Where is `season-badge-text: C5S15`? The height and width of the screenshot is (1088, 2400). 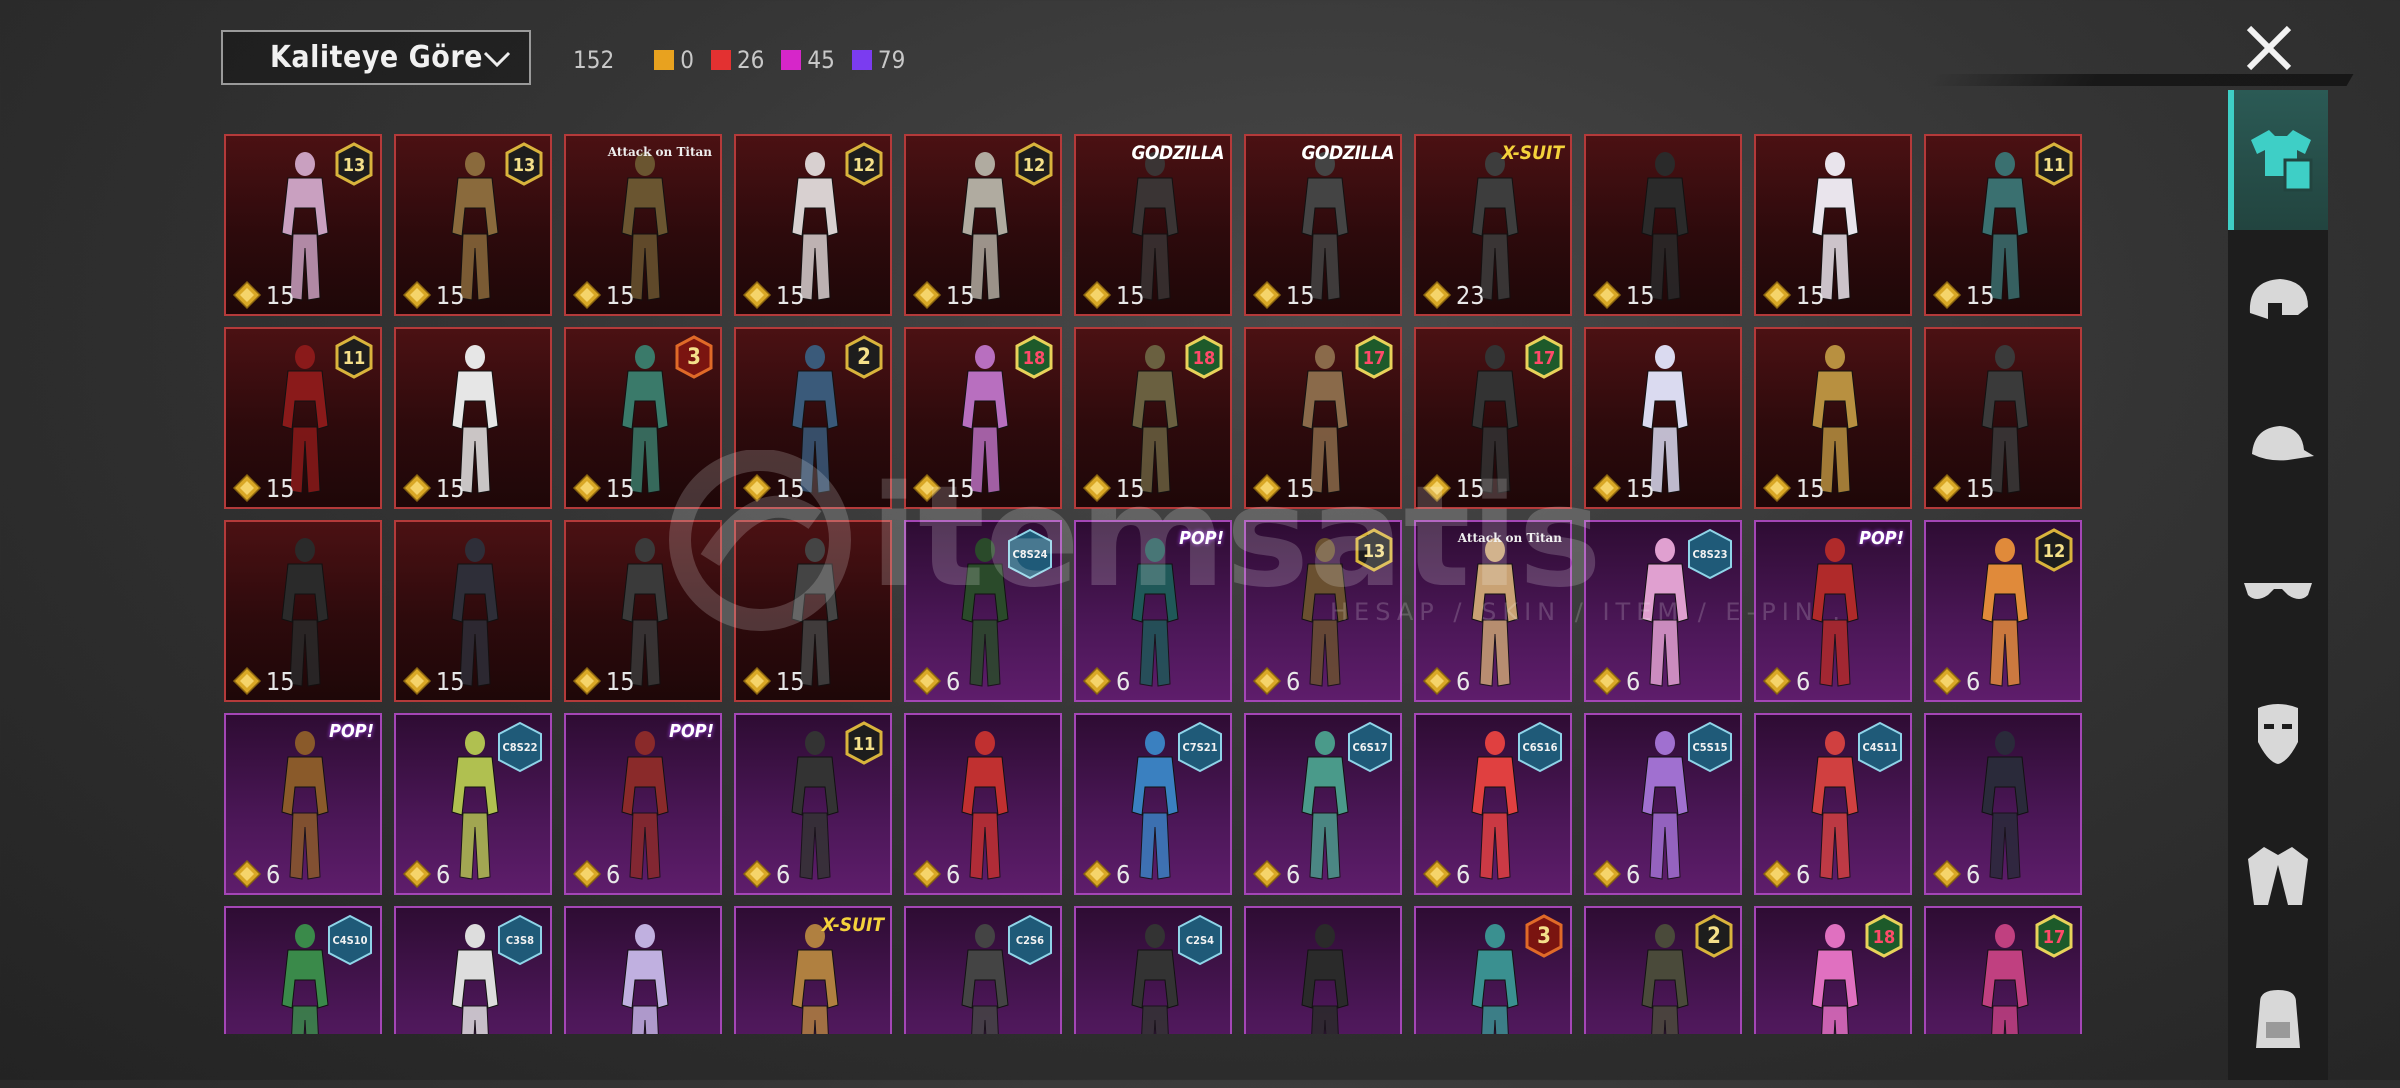
season-badge-text: C5S15 is located at coordinates (1709, 747).